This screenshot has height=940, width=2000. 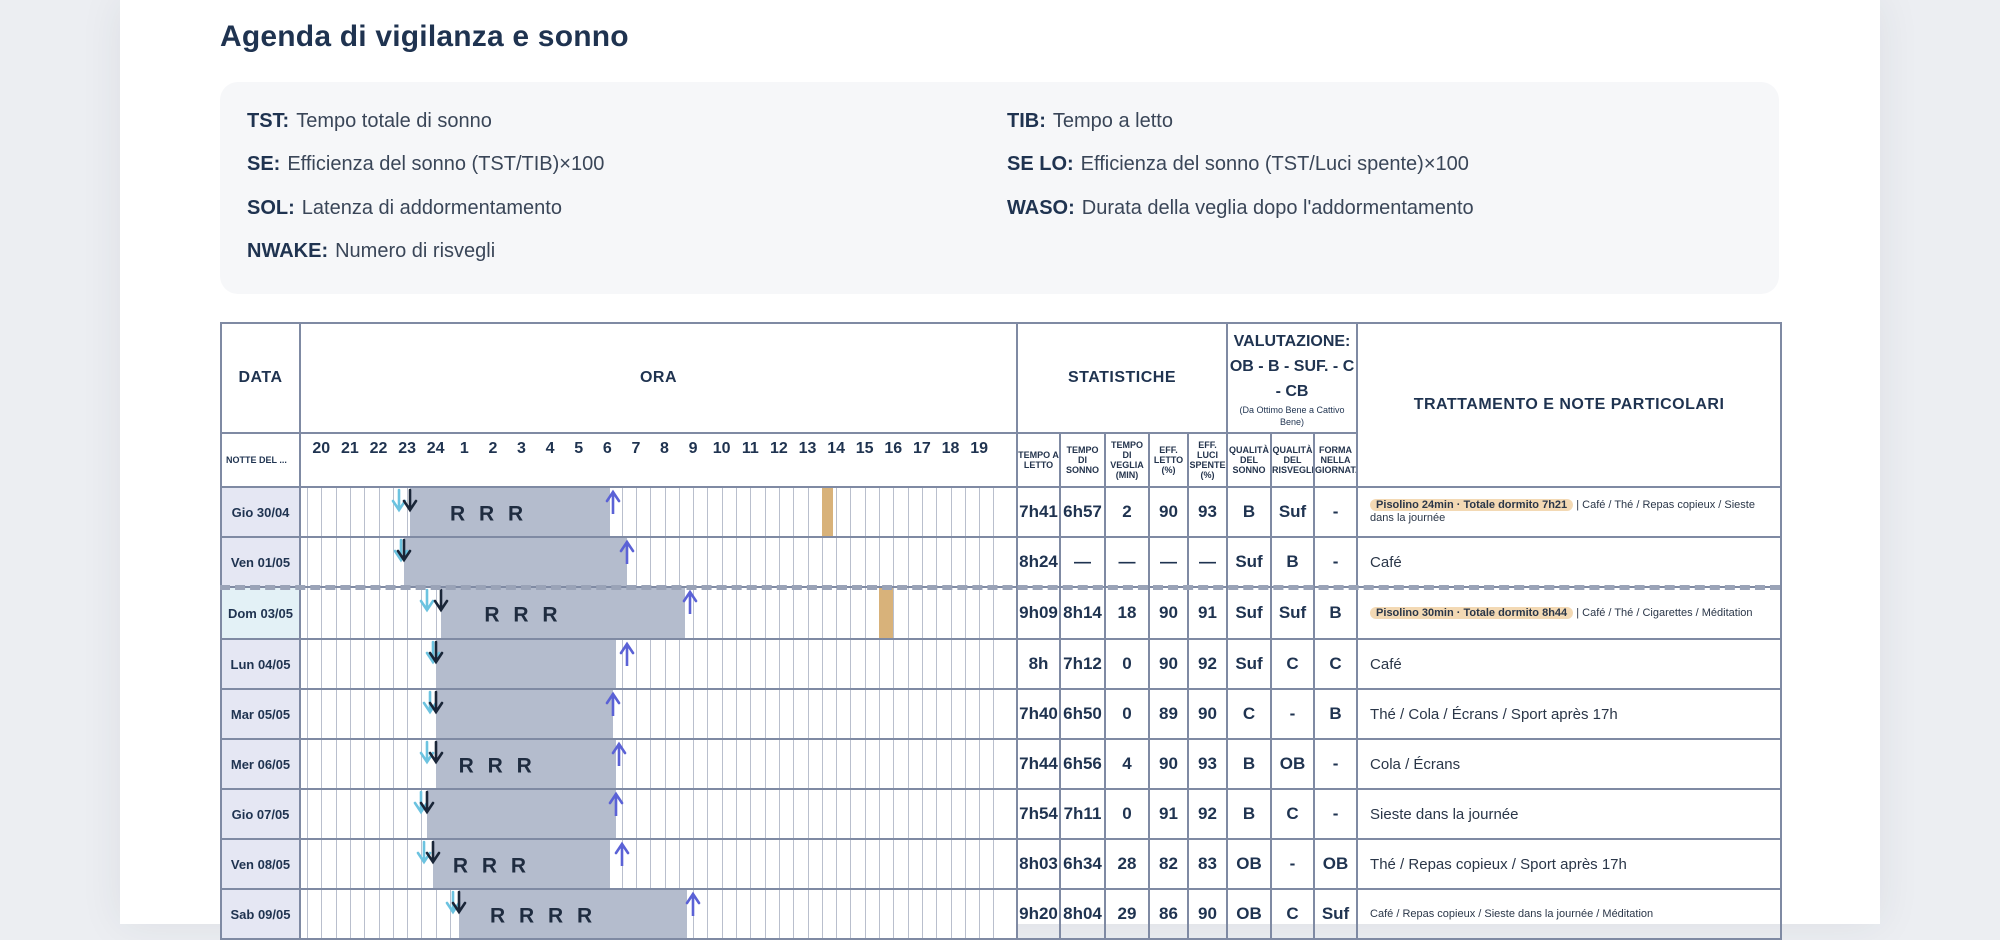 I want to click on legend-item-tib: TIB: Tempo a letto, so click(x=1090, y=121).